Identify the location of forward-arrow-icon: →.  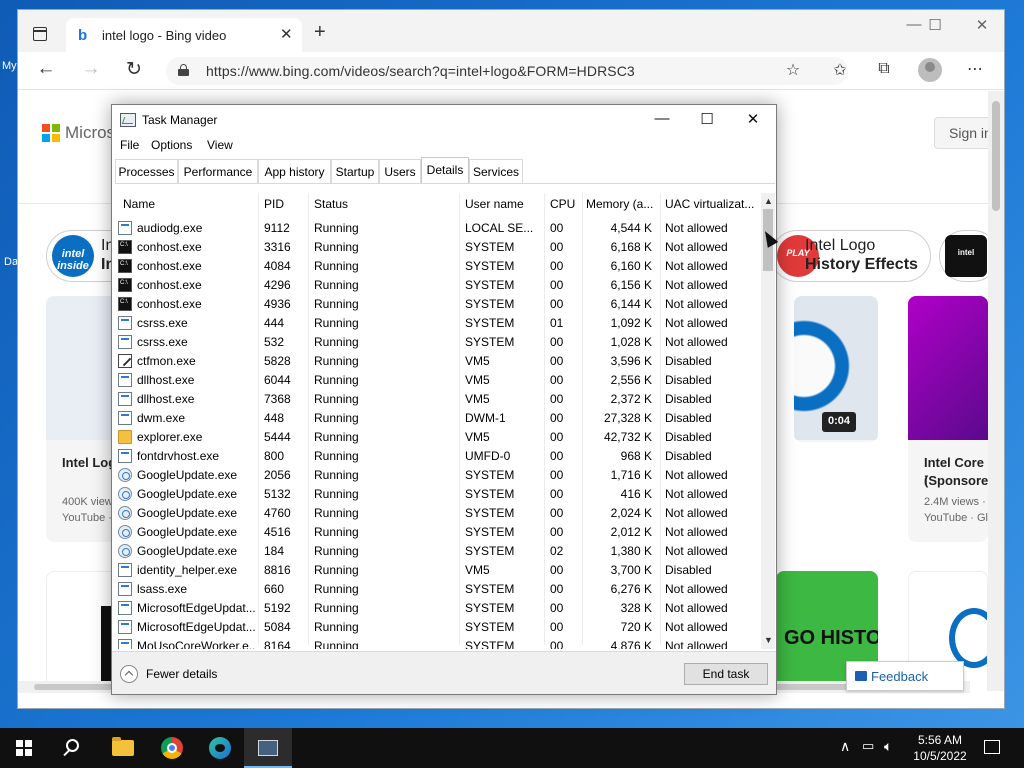
(91, 69).